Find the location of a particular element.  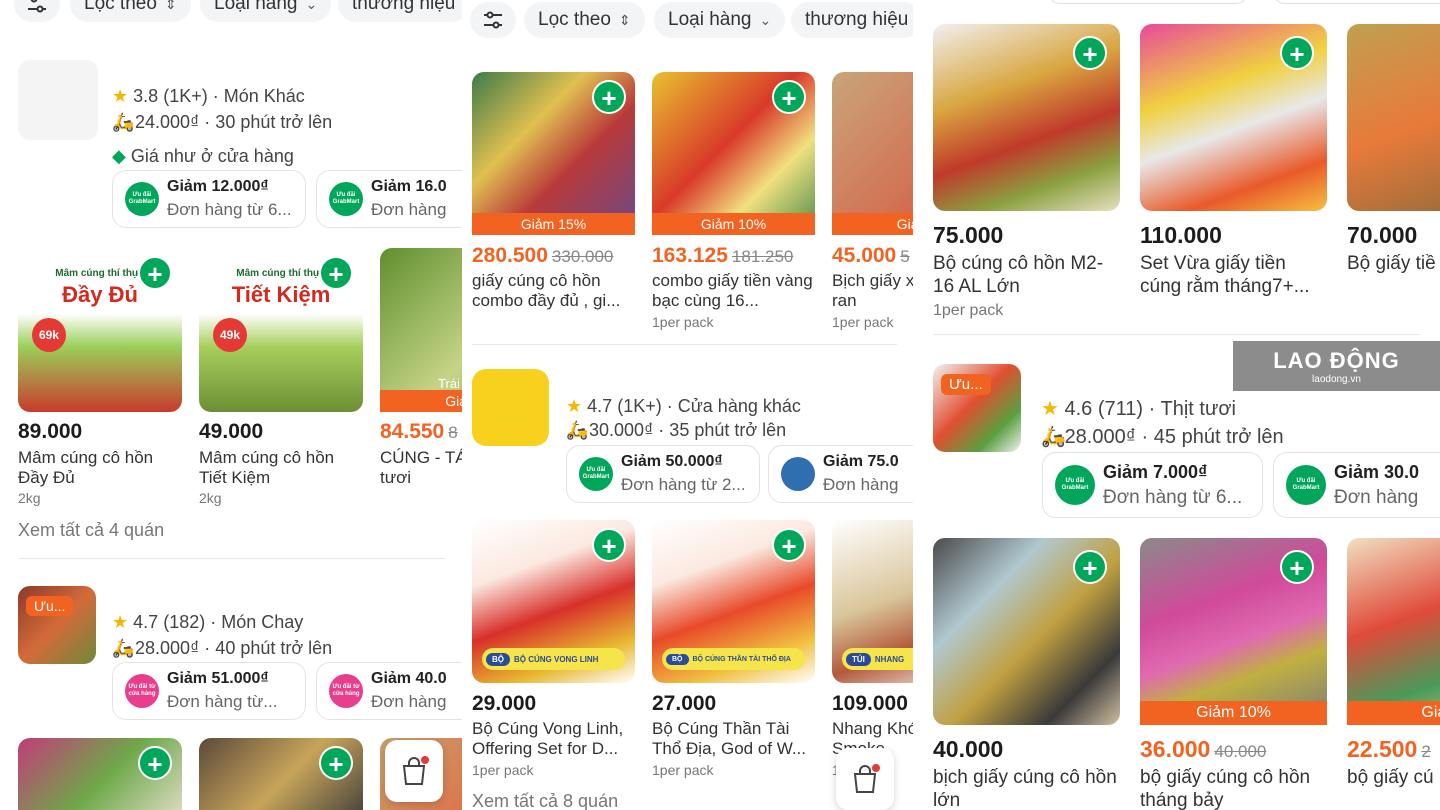

product-card: + 40.000 bịch giấy cúng cô hồn lớn is located at coordinates (1026, 674).